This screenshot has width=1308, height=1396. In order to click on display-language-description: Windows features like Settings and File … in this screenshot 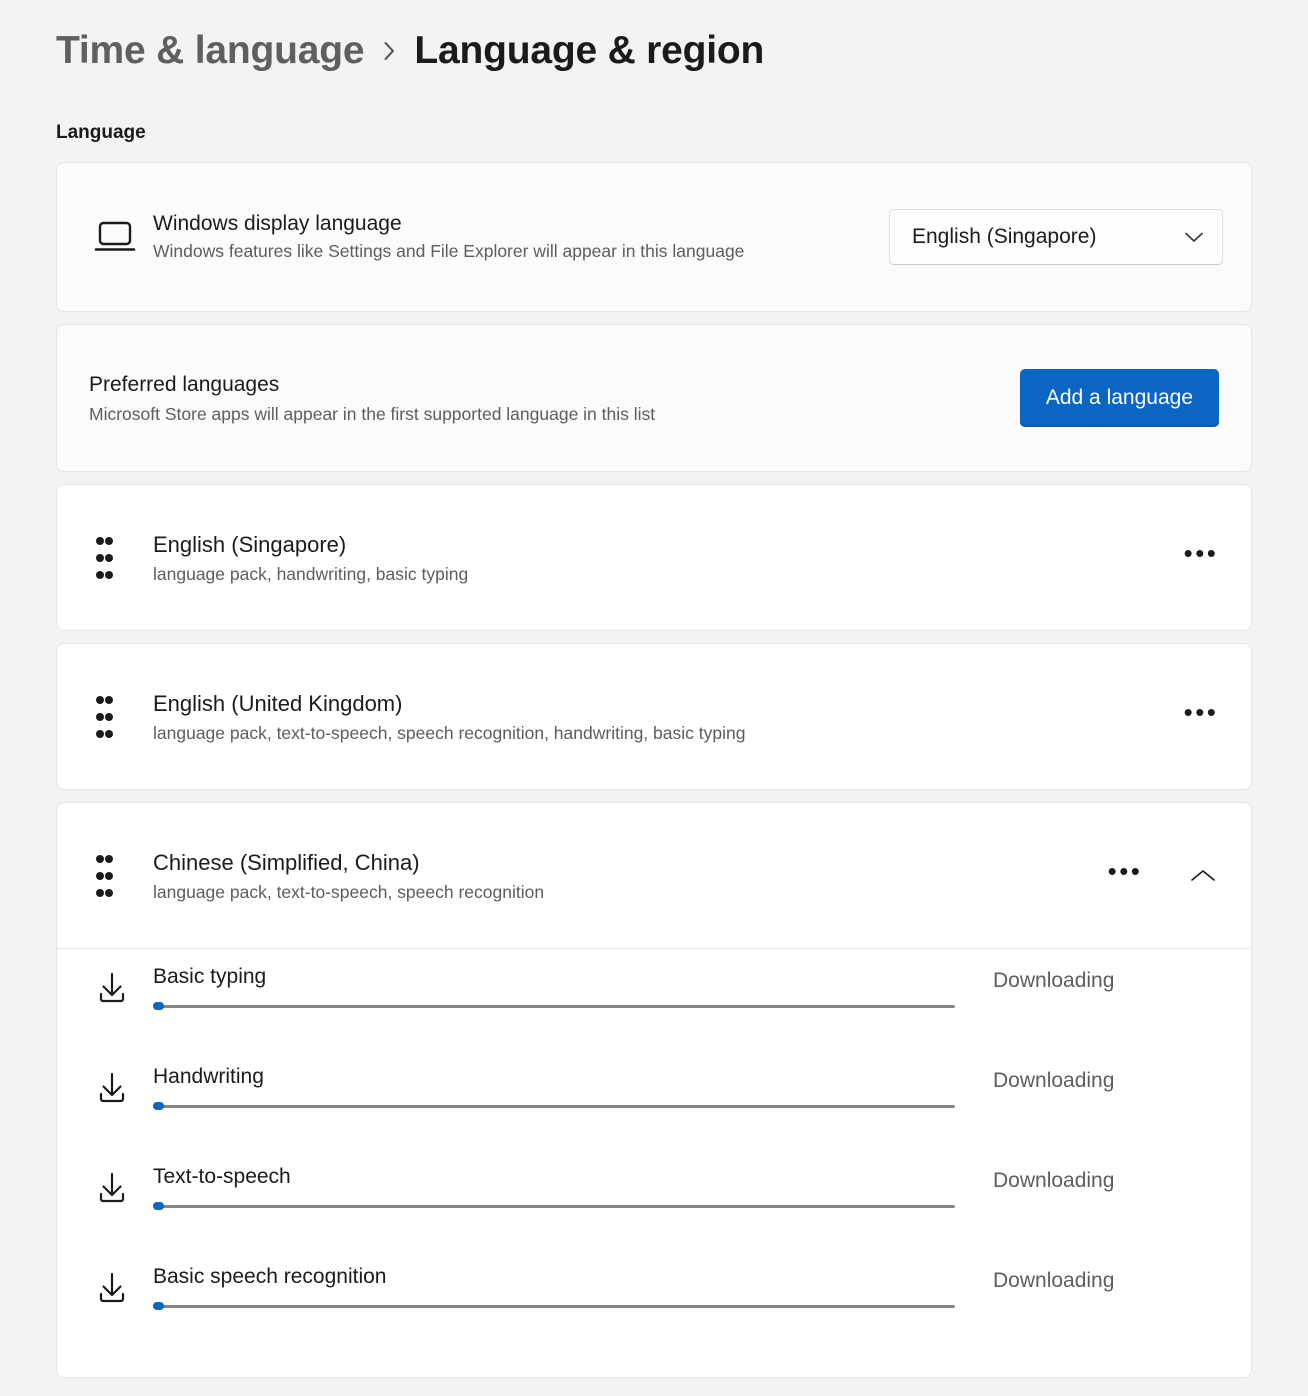, I will do `click(449, 251)`.